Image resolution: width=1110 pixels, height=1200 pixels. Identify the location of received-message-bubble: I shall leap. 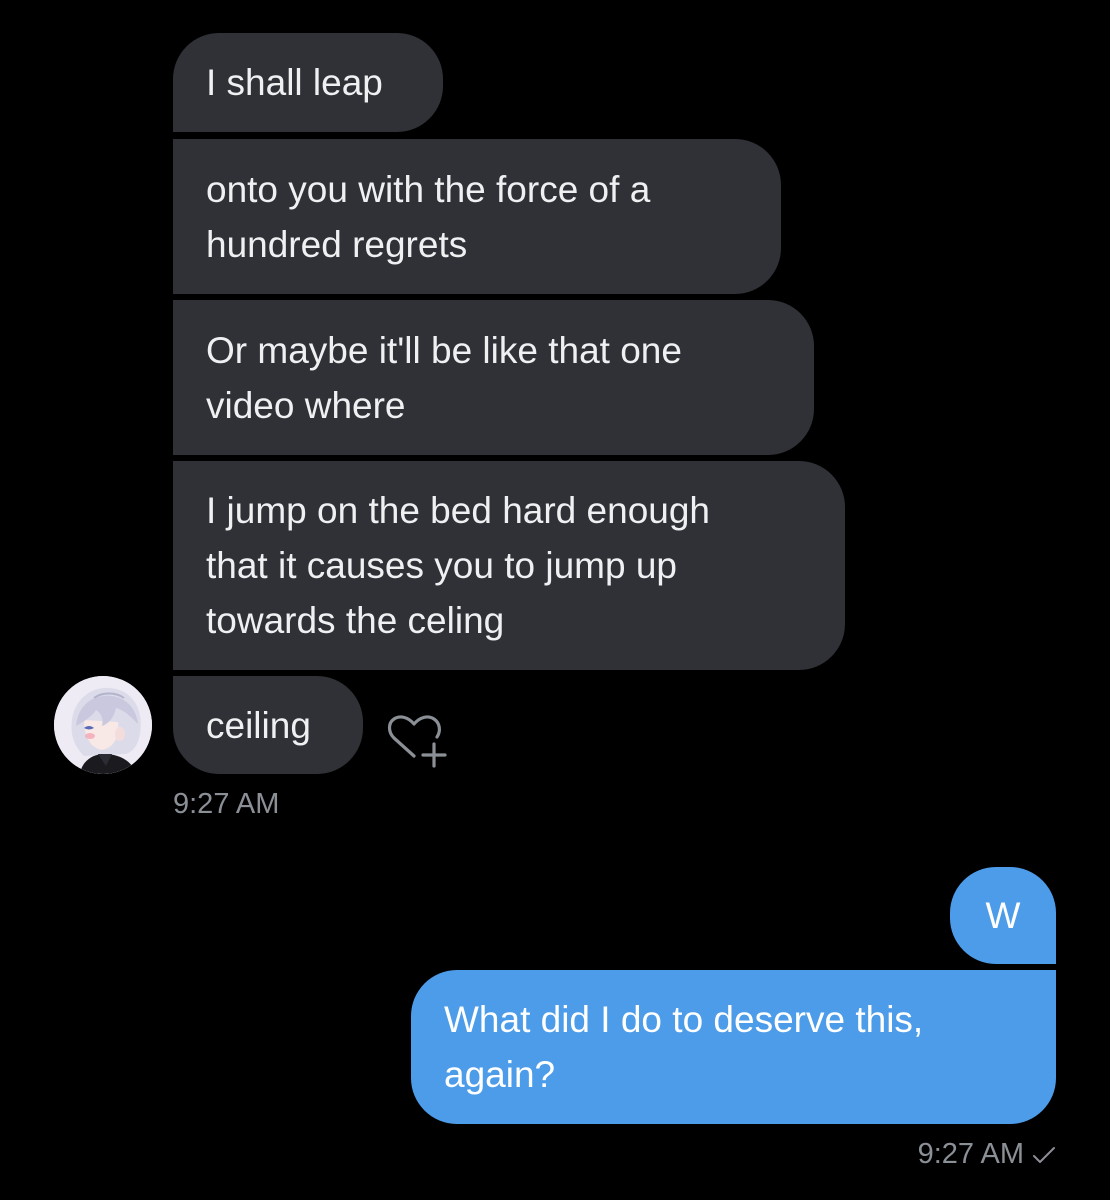
(308, 82).